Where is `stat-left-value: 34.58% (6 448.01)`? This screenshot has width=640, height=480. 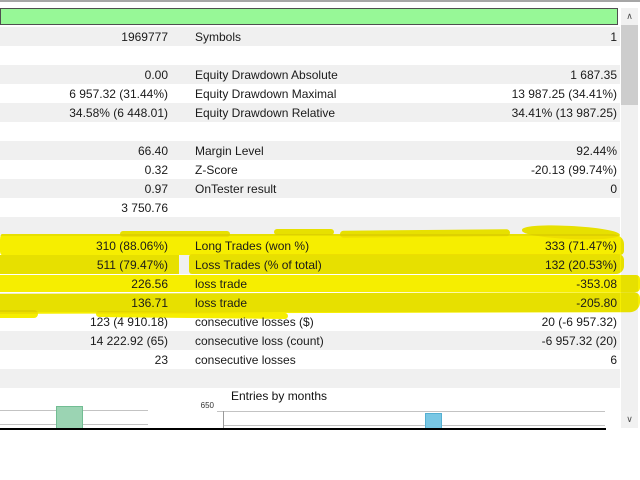 stat-left-value: 34.58% (6 448.01) is located at coordinates (118, 112).